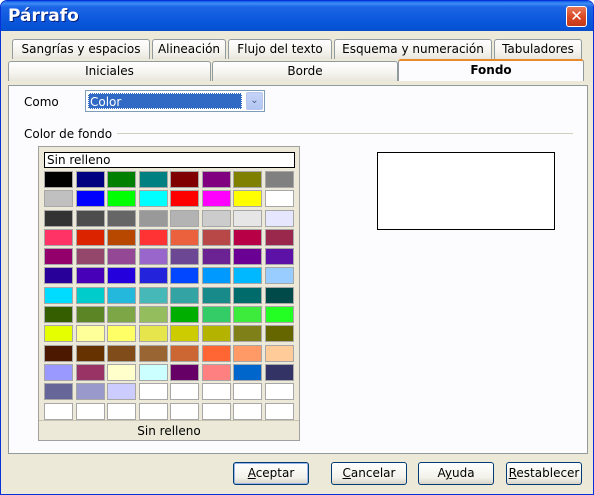  Describe the element at coordinates (305, 71) in the screenshot. I see `tab-borde: Borde` at that location.